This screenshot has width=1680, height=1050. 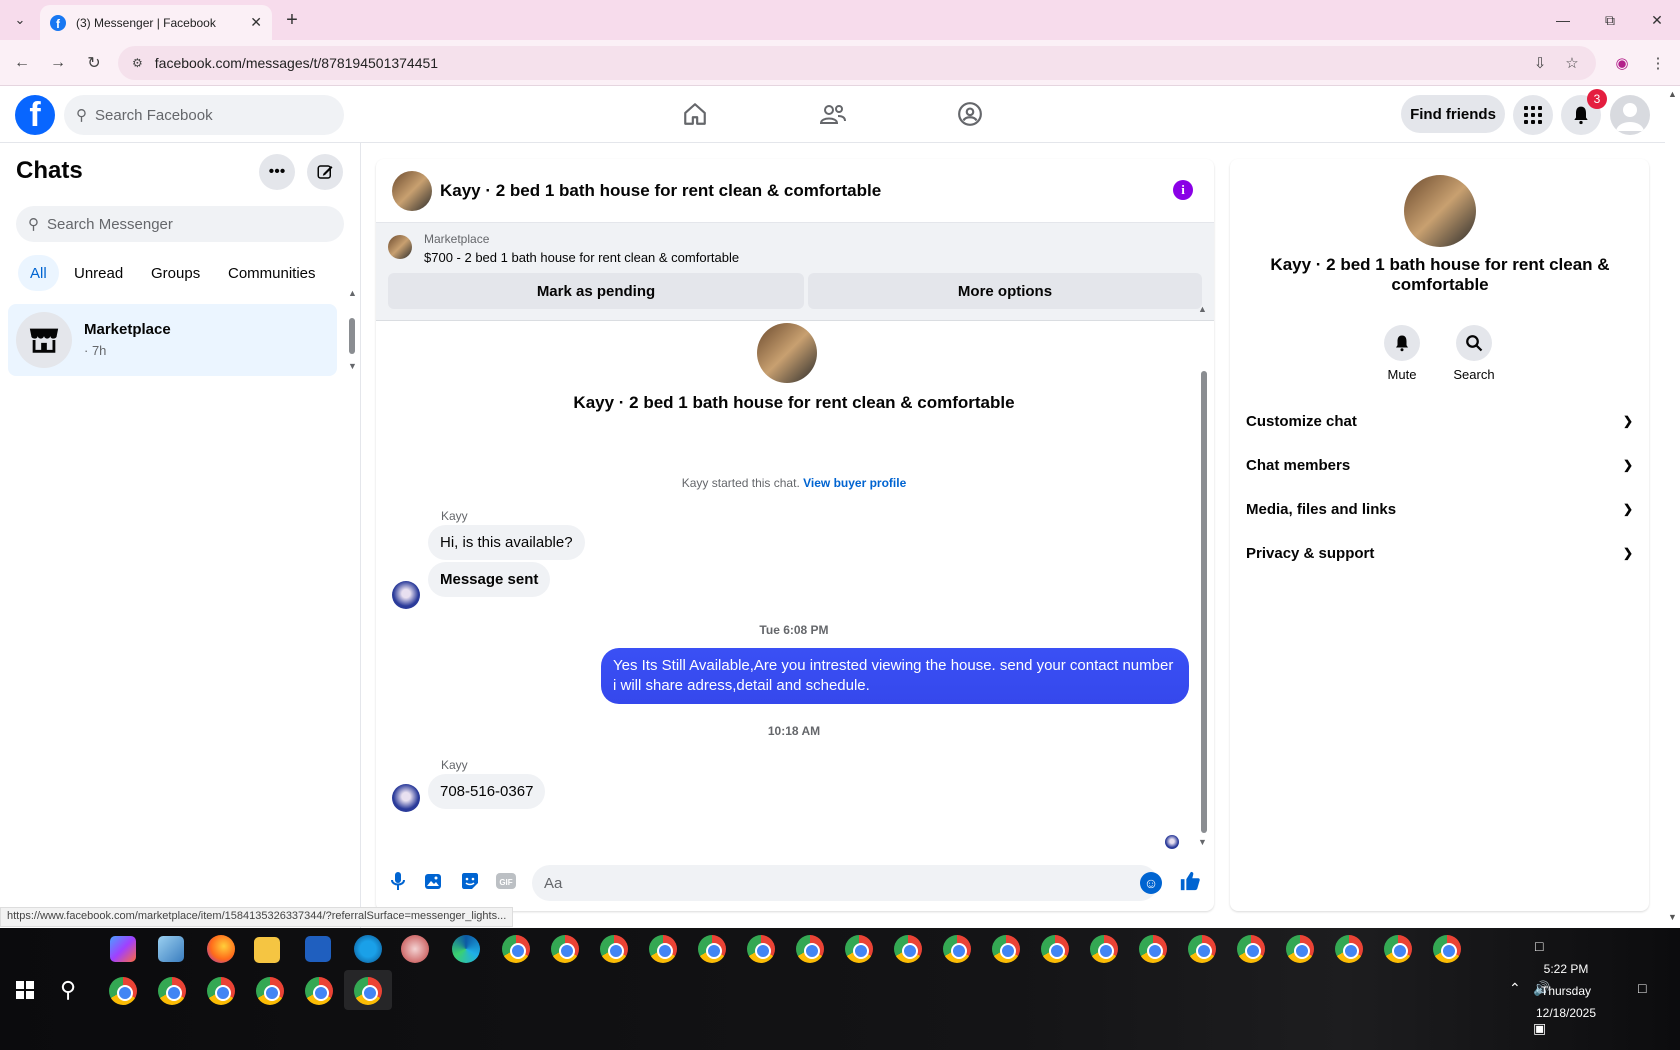 I want to click on kayy-avatar, so click(x=406, y=595).